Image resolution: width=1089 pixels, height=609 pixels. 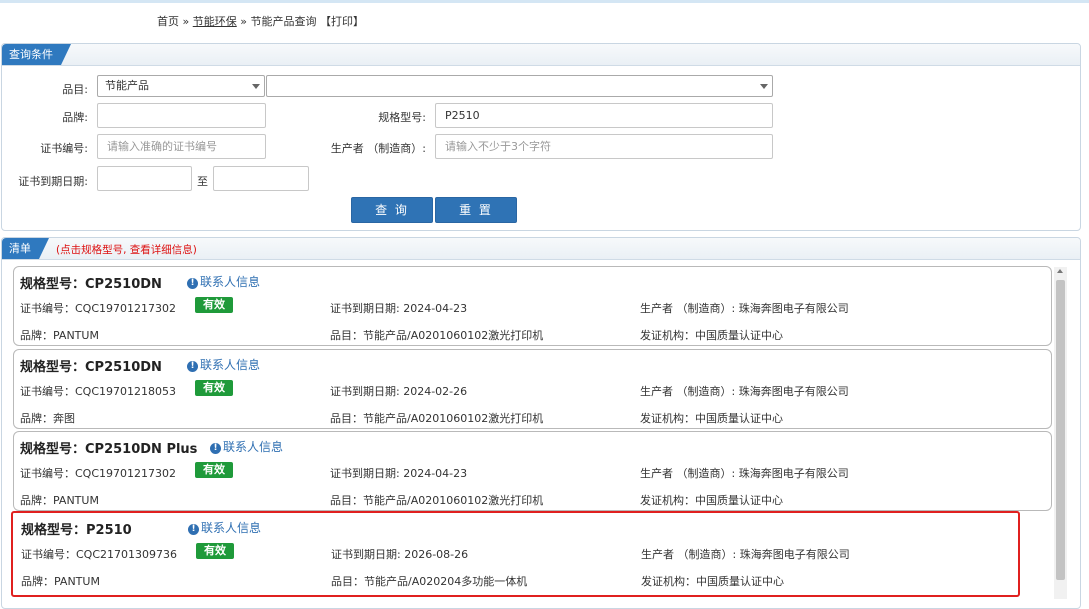 What do you see at coordinates (215, 21) in the screenshot?
I see `breadcrumb-section-link: 节能环保` at bounding box center [215, 21].